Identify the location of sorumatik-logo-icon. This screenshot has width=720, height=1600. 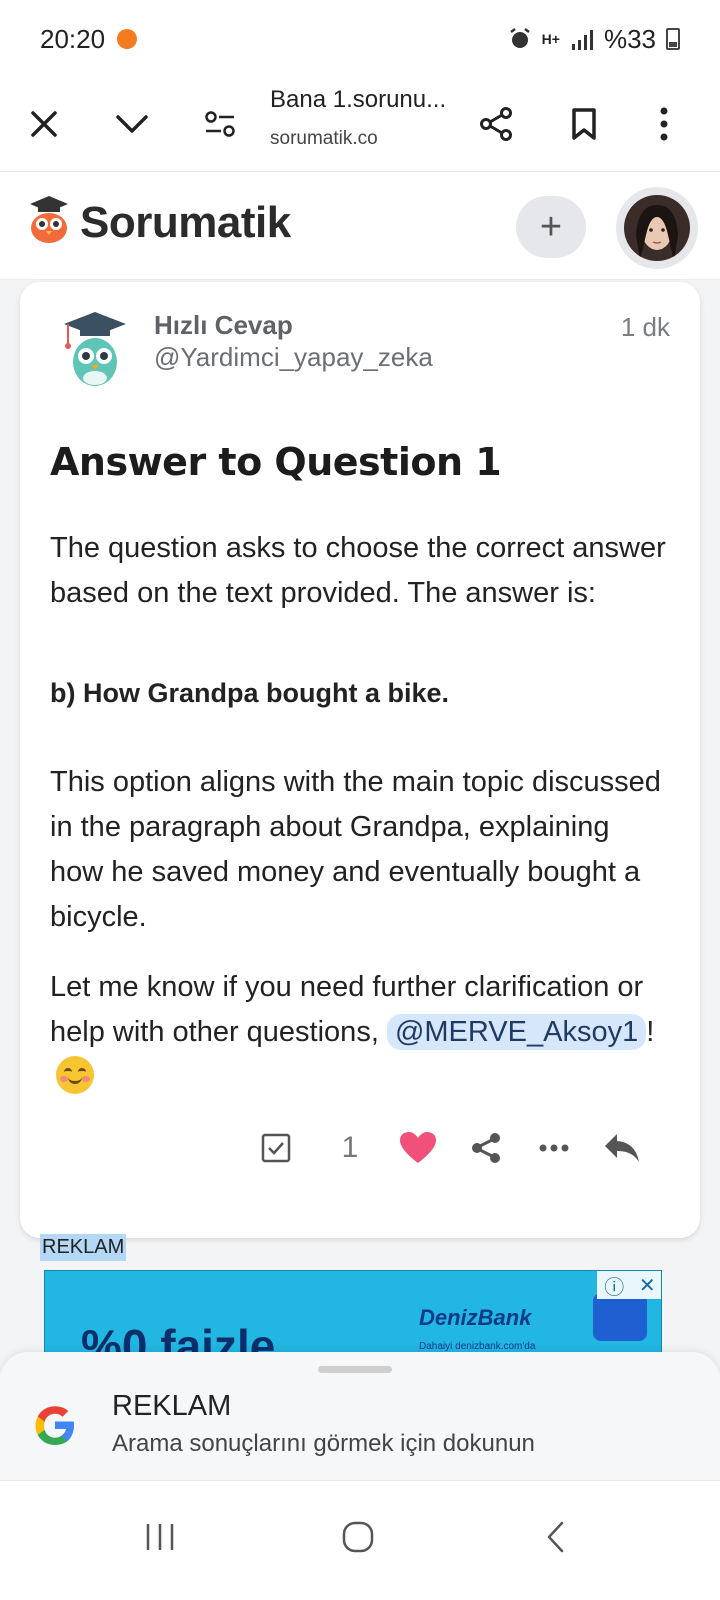
(49, 219).